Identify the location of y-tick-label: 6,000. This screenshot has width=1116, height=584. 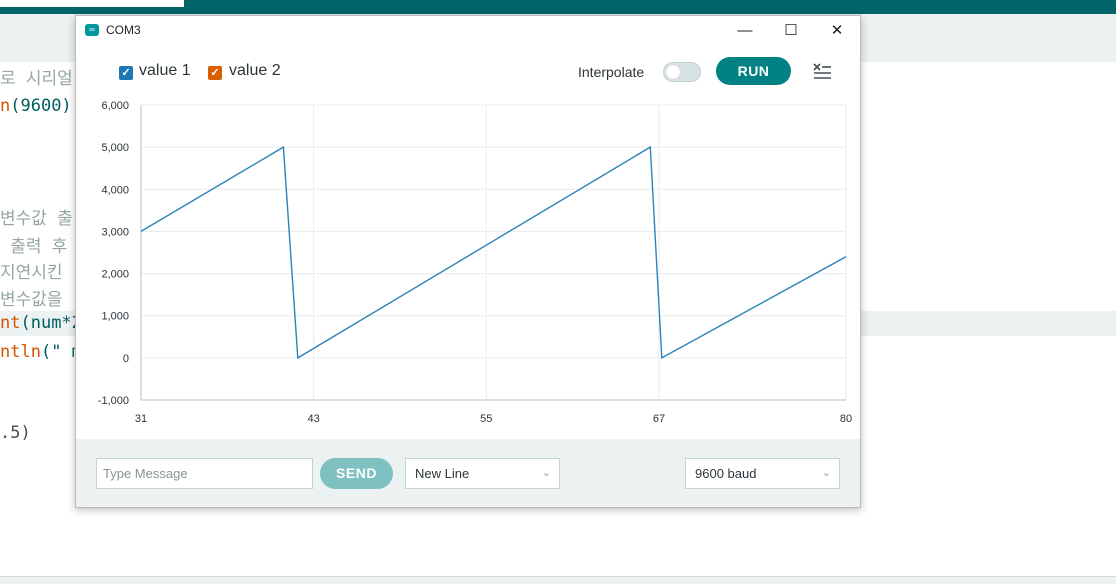
(115, 106).